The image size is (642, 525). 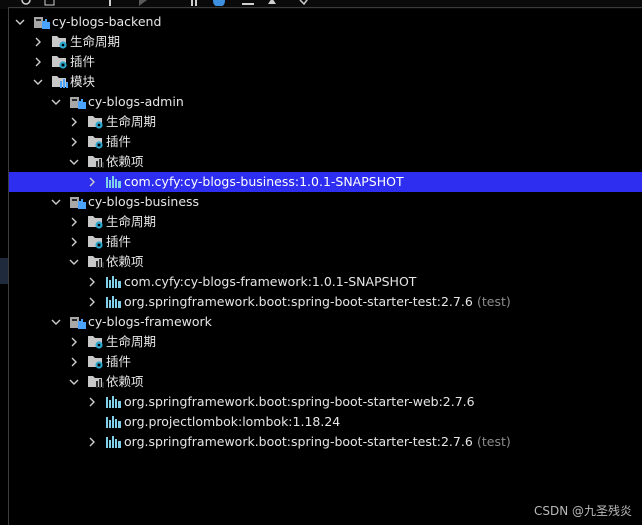 What do you see at coordinates (325, 7) in the screenshot?
I see `panel-top-border` at bounding box center [325, 7].